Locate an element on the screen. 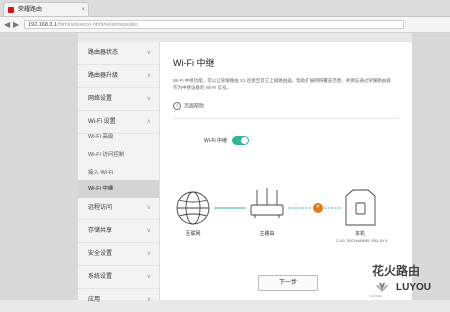 The width and height of the screenshot is (450, 312). wifi-relay-toggle-label: Wi-Fi 中继 is located at coordinates (216, 141).